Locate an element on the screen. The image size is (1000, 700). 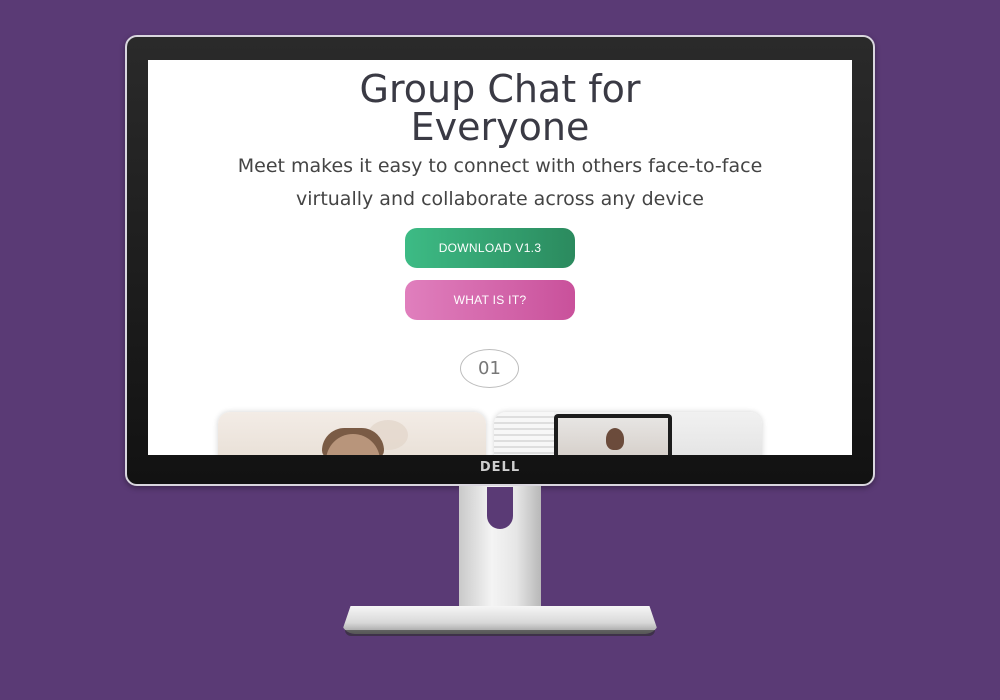
pagination-indicator: 01 is located at coordinates (489, 368).